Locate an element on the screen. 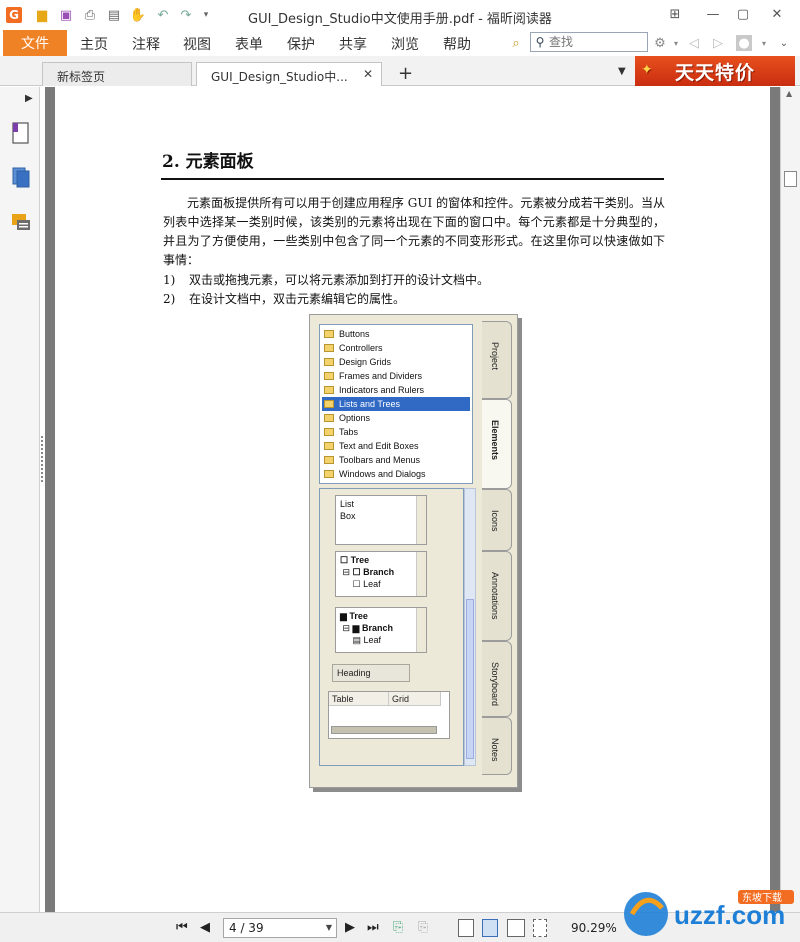 Image resolution: width=800 pixels, height=942 pixels. hand-tool-icon: ✋ is located at coordinates (138, 15).